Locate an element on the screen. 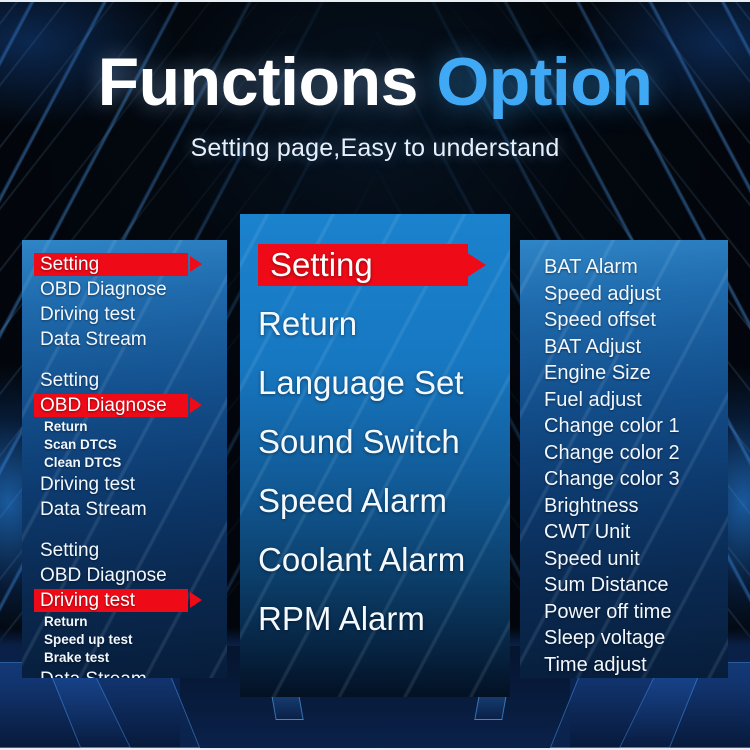 This screenshot has height=750, width=750. menu-item-label: Scan DTCS is located at coordinates (80, 444).